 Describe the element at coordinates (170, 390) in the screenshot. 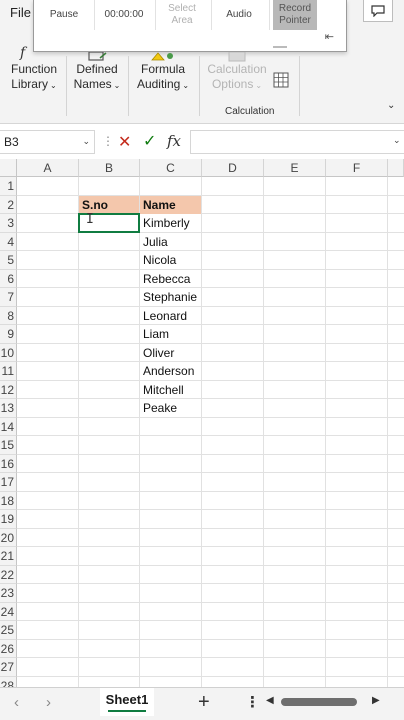

I see `cell-name: Mitchell` at that location.